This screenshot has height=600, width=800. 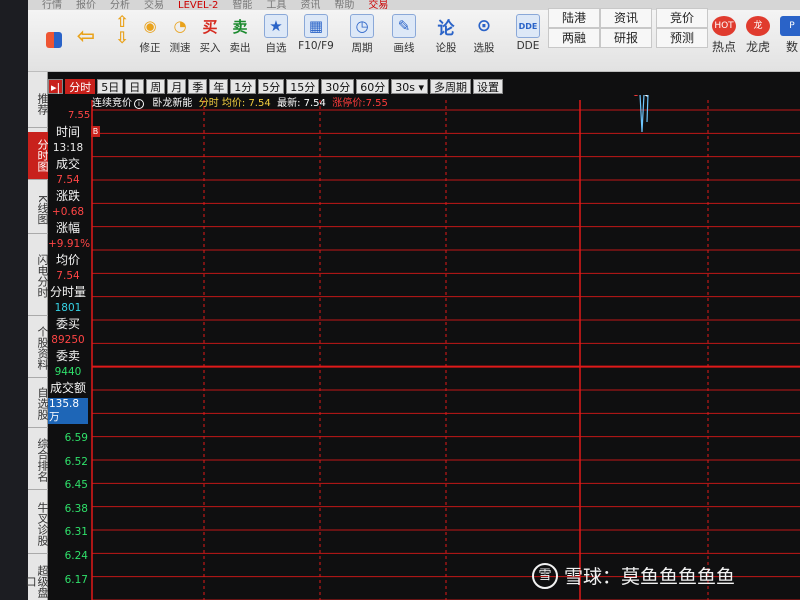 What do you see at coordinates (38, 460) in the screenshot?
I see `sidetab-zonghe: 综合排名` at bounding box center [38, 460].